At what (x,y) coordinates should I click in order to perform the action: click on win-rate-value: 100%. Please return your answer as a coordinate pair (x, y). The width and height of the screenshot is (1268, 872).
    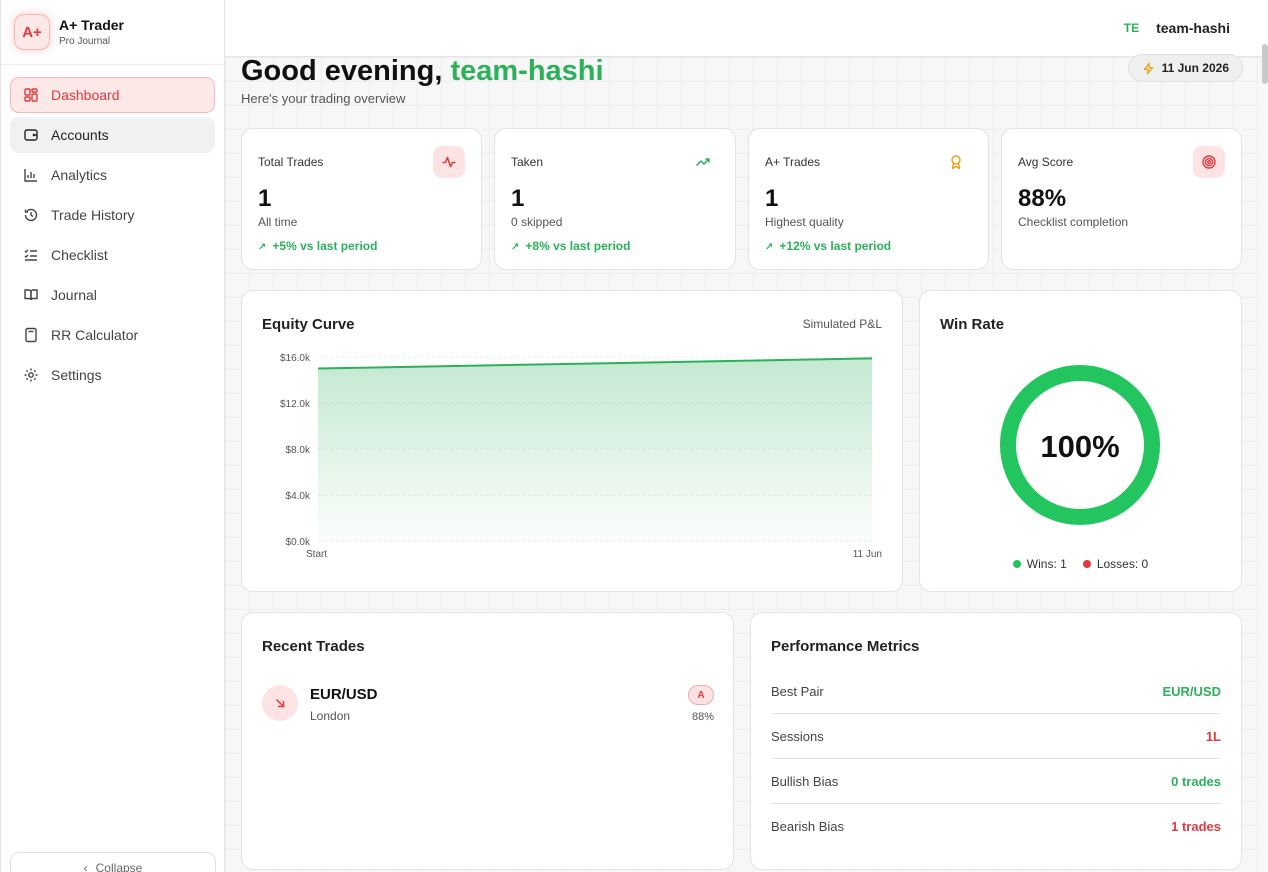
    Looking at the image, I should click on (1079, 446).